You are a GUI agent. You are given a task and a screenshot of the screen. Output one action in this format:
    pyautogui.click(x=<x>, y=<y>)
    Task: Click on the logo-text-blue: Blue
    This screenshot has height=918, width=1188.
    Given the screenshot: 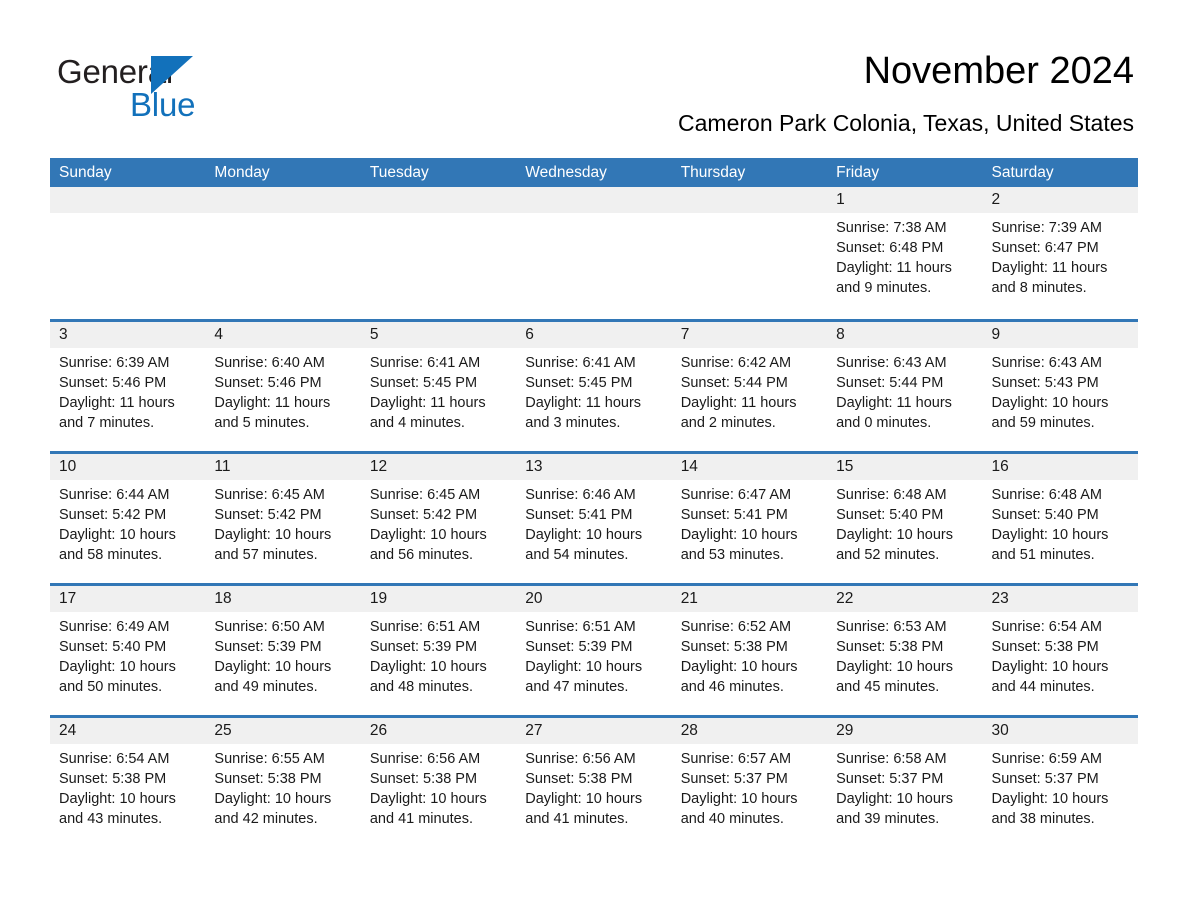 What is the action you would take?
    pyautogui.click(x=163, y=104)
    